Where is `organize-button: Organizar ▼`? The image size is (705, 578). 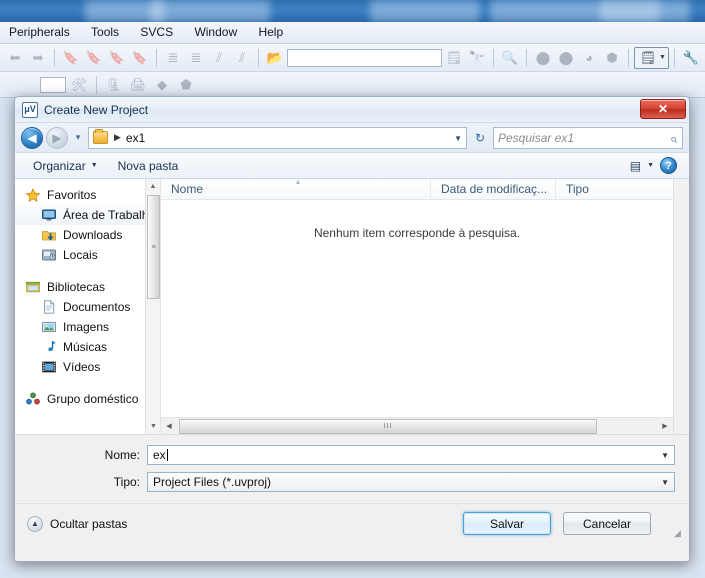
organize-button: Organizar ▼ is located at coordinates (65, 166).